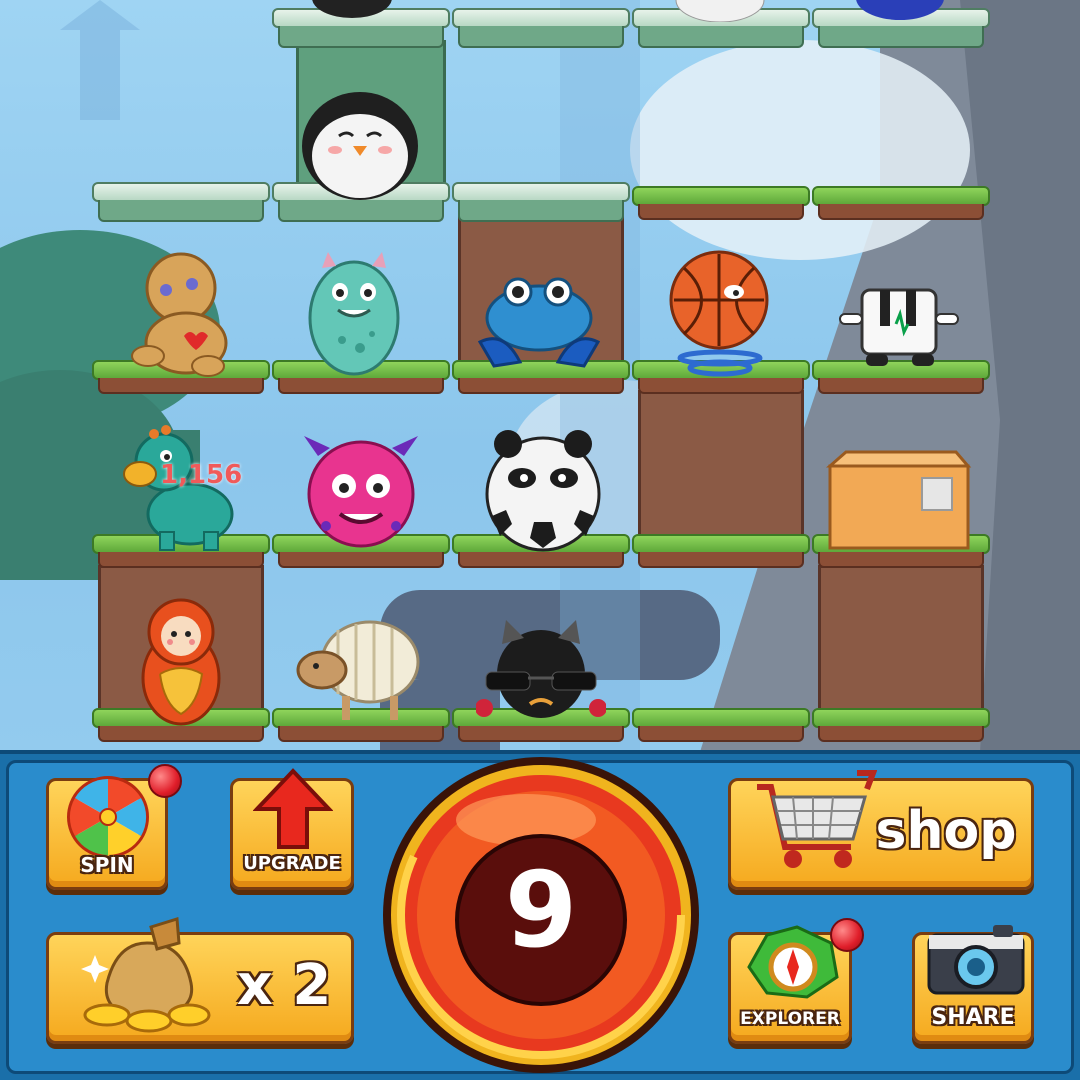 The width and height of the screenshot is (1080, 1080). What do you see at coordinates (361, 490) in the screenshot?
I see `pink-fluffy-monster` at bounding box center [361, 490].